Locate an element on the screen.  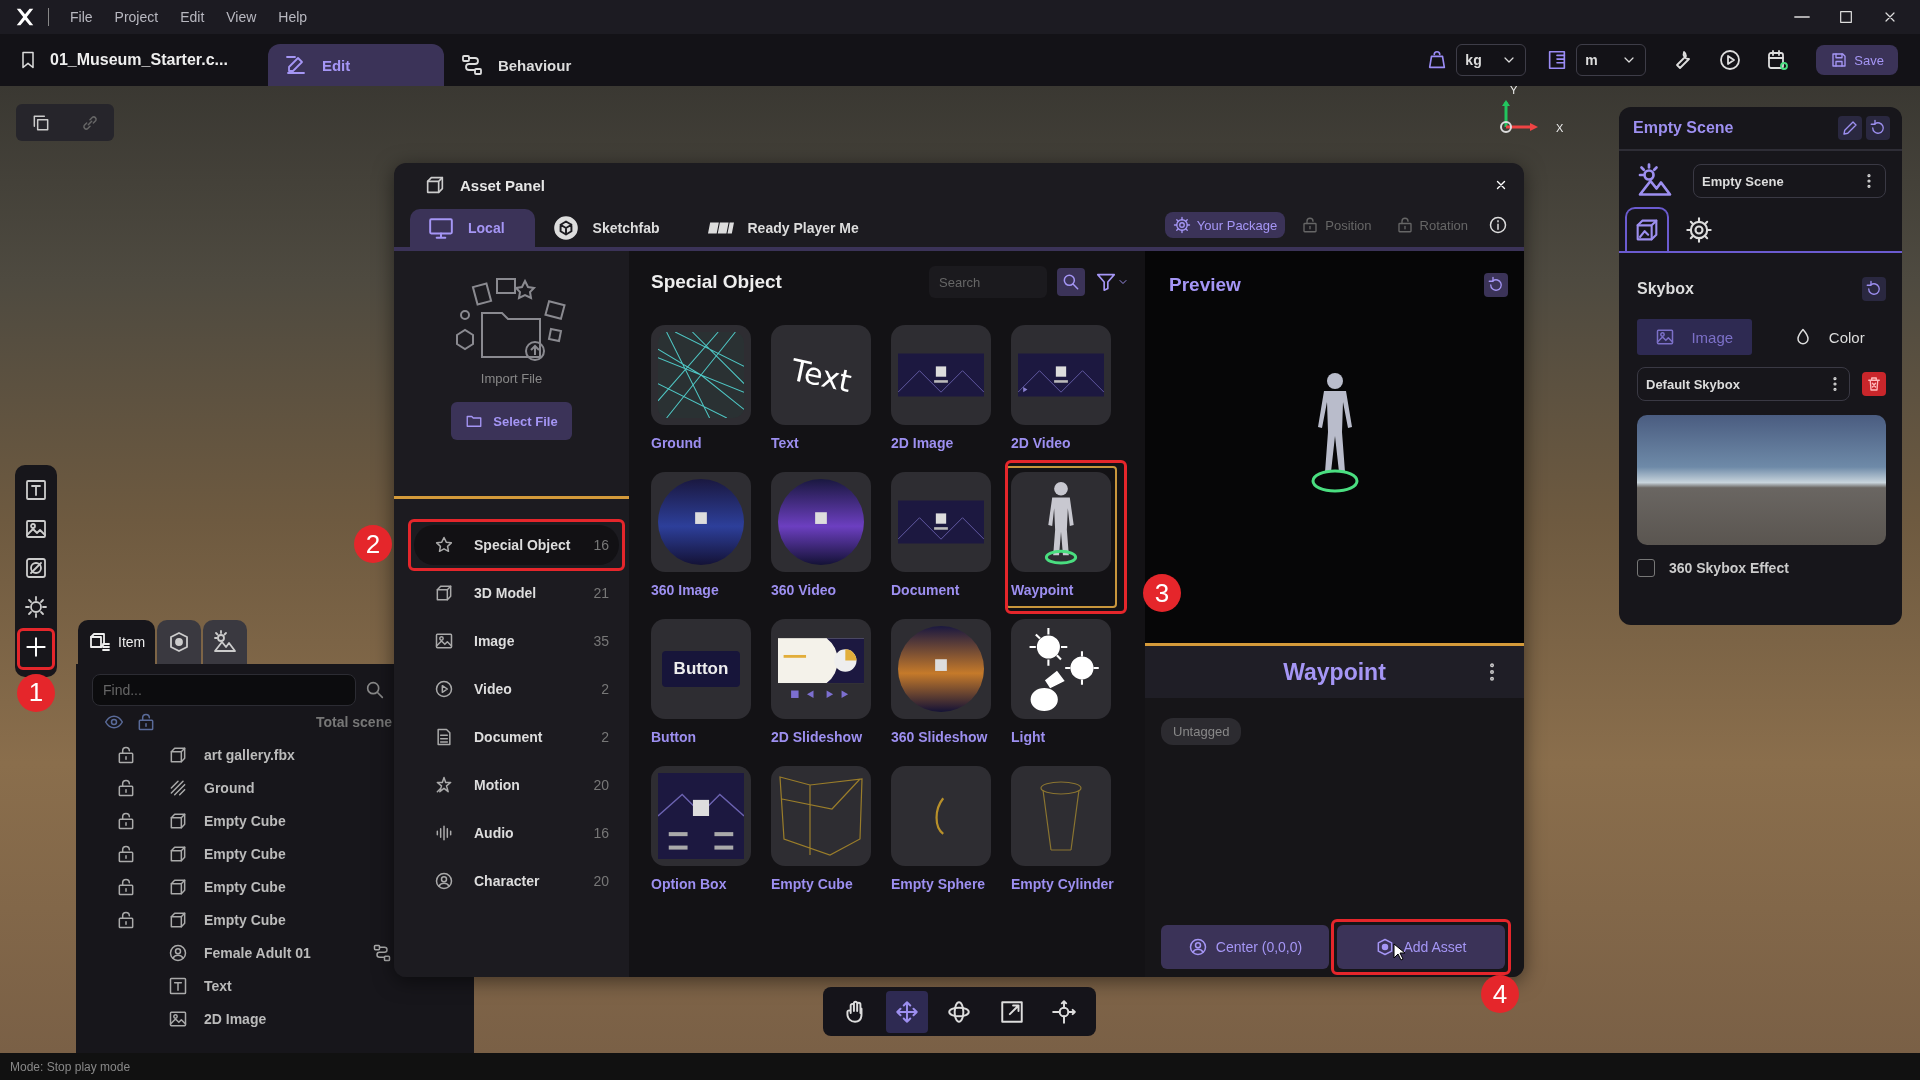
asset-tile: Document is located at coordinates (941, 537).